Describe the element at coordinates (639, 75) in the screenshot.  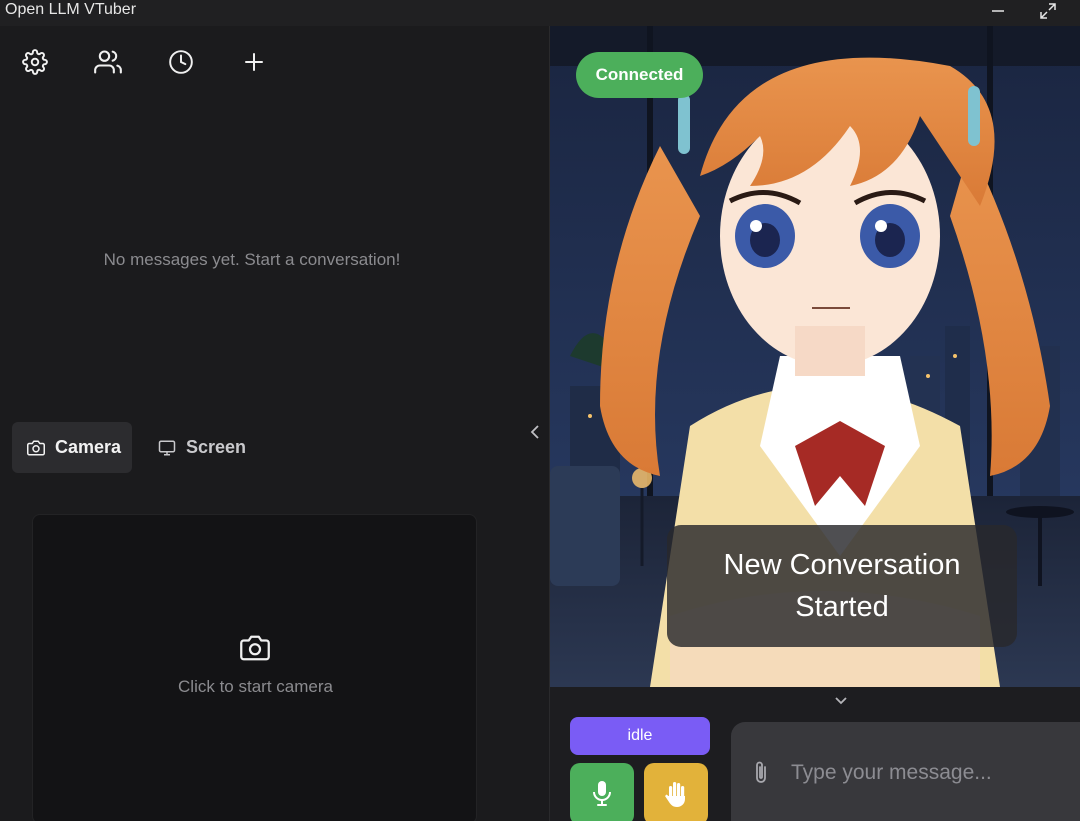
I see `connection-status-badge: Connected` at that location.